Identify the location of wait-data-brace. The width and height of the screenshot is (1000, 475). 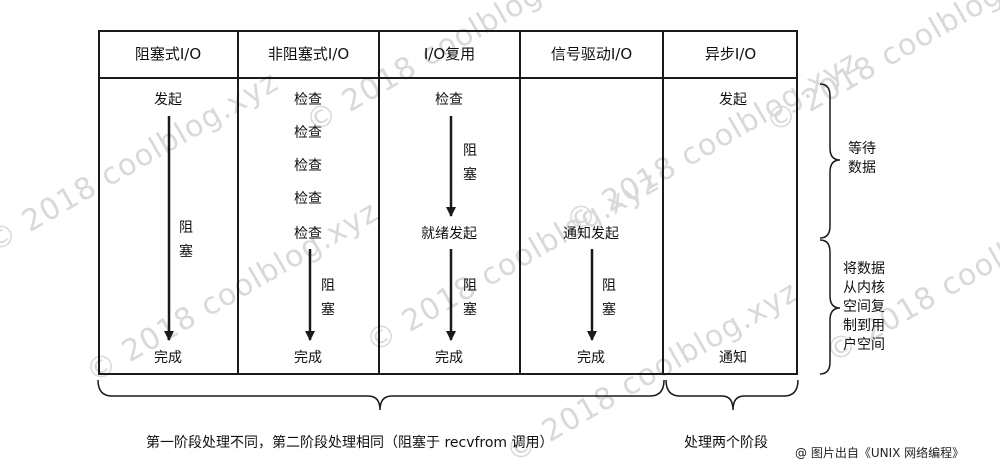
(830, 161).